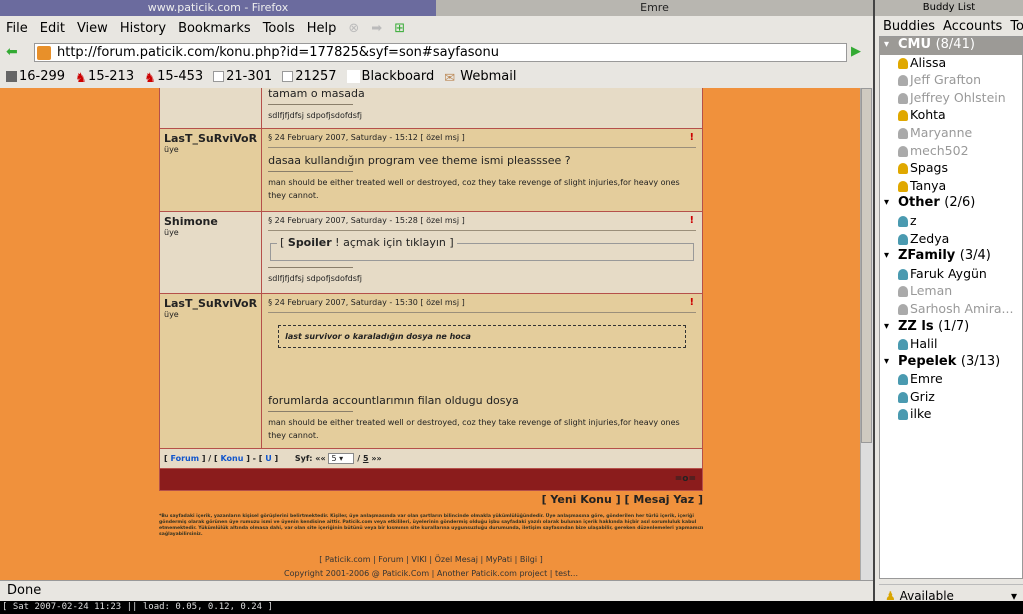 The height and width of the screenshot is (614, 1023). What do you see at coordinates (951, 240) in the screenshot?
I see `buddy-item: Zedya` at bounding box center [951, 240].